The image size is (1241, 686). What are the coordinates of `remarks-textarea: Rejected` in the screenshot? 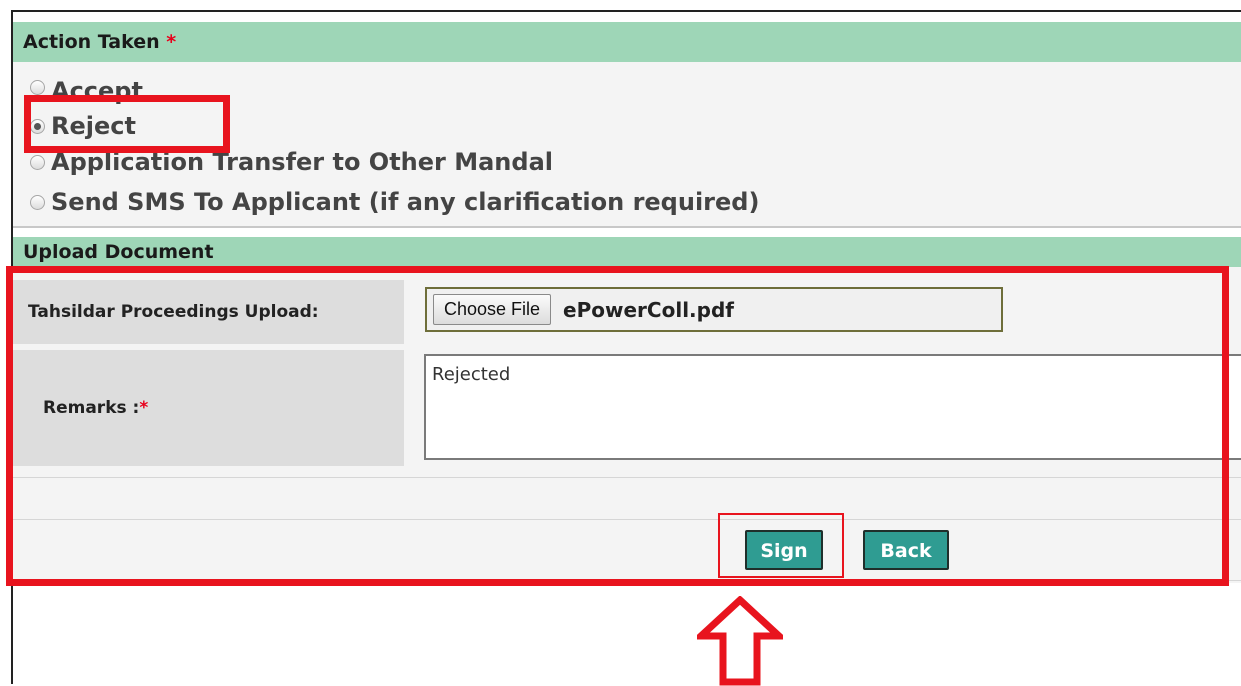 It's located at (832, 407).